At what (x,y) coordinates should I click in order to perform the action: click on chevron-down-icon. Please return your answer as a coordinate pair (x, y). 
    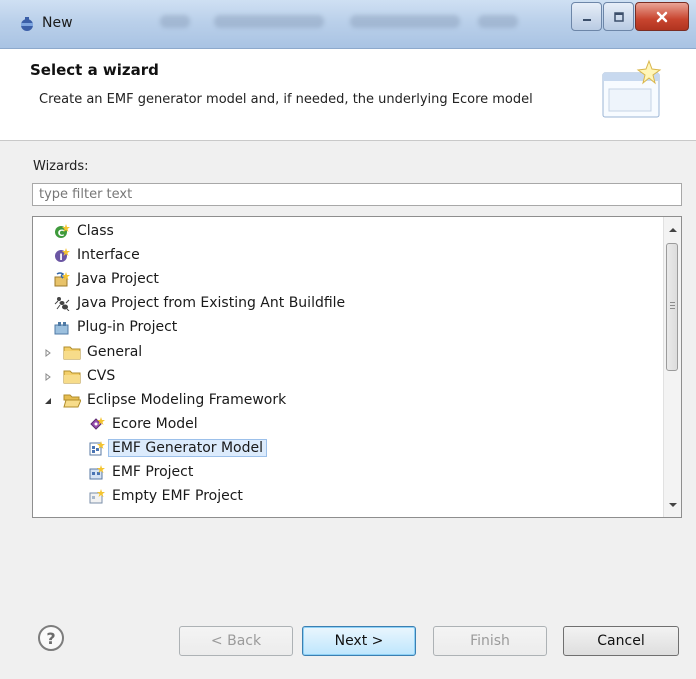
    Looking at the image, I should click on (672, 504).